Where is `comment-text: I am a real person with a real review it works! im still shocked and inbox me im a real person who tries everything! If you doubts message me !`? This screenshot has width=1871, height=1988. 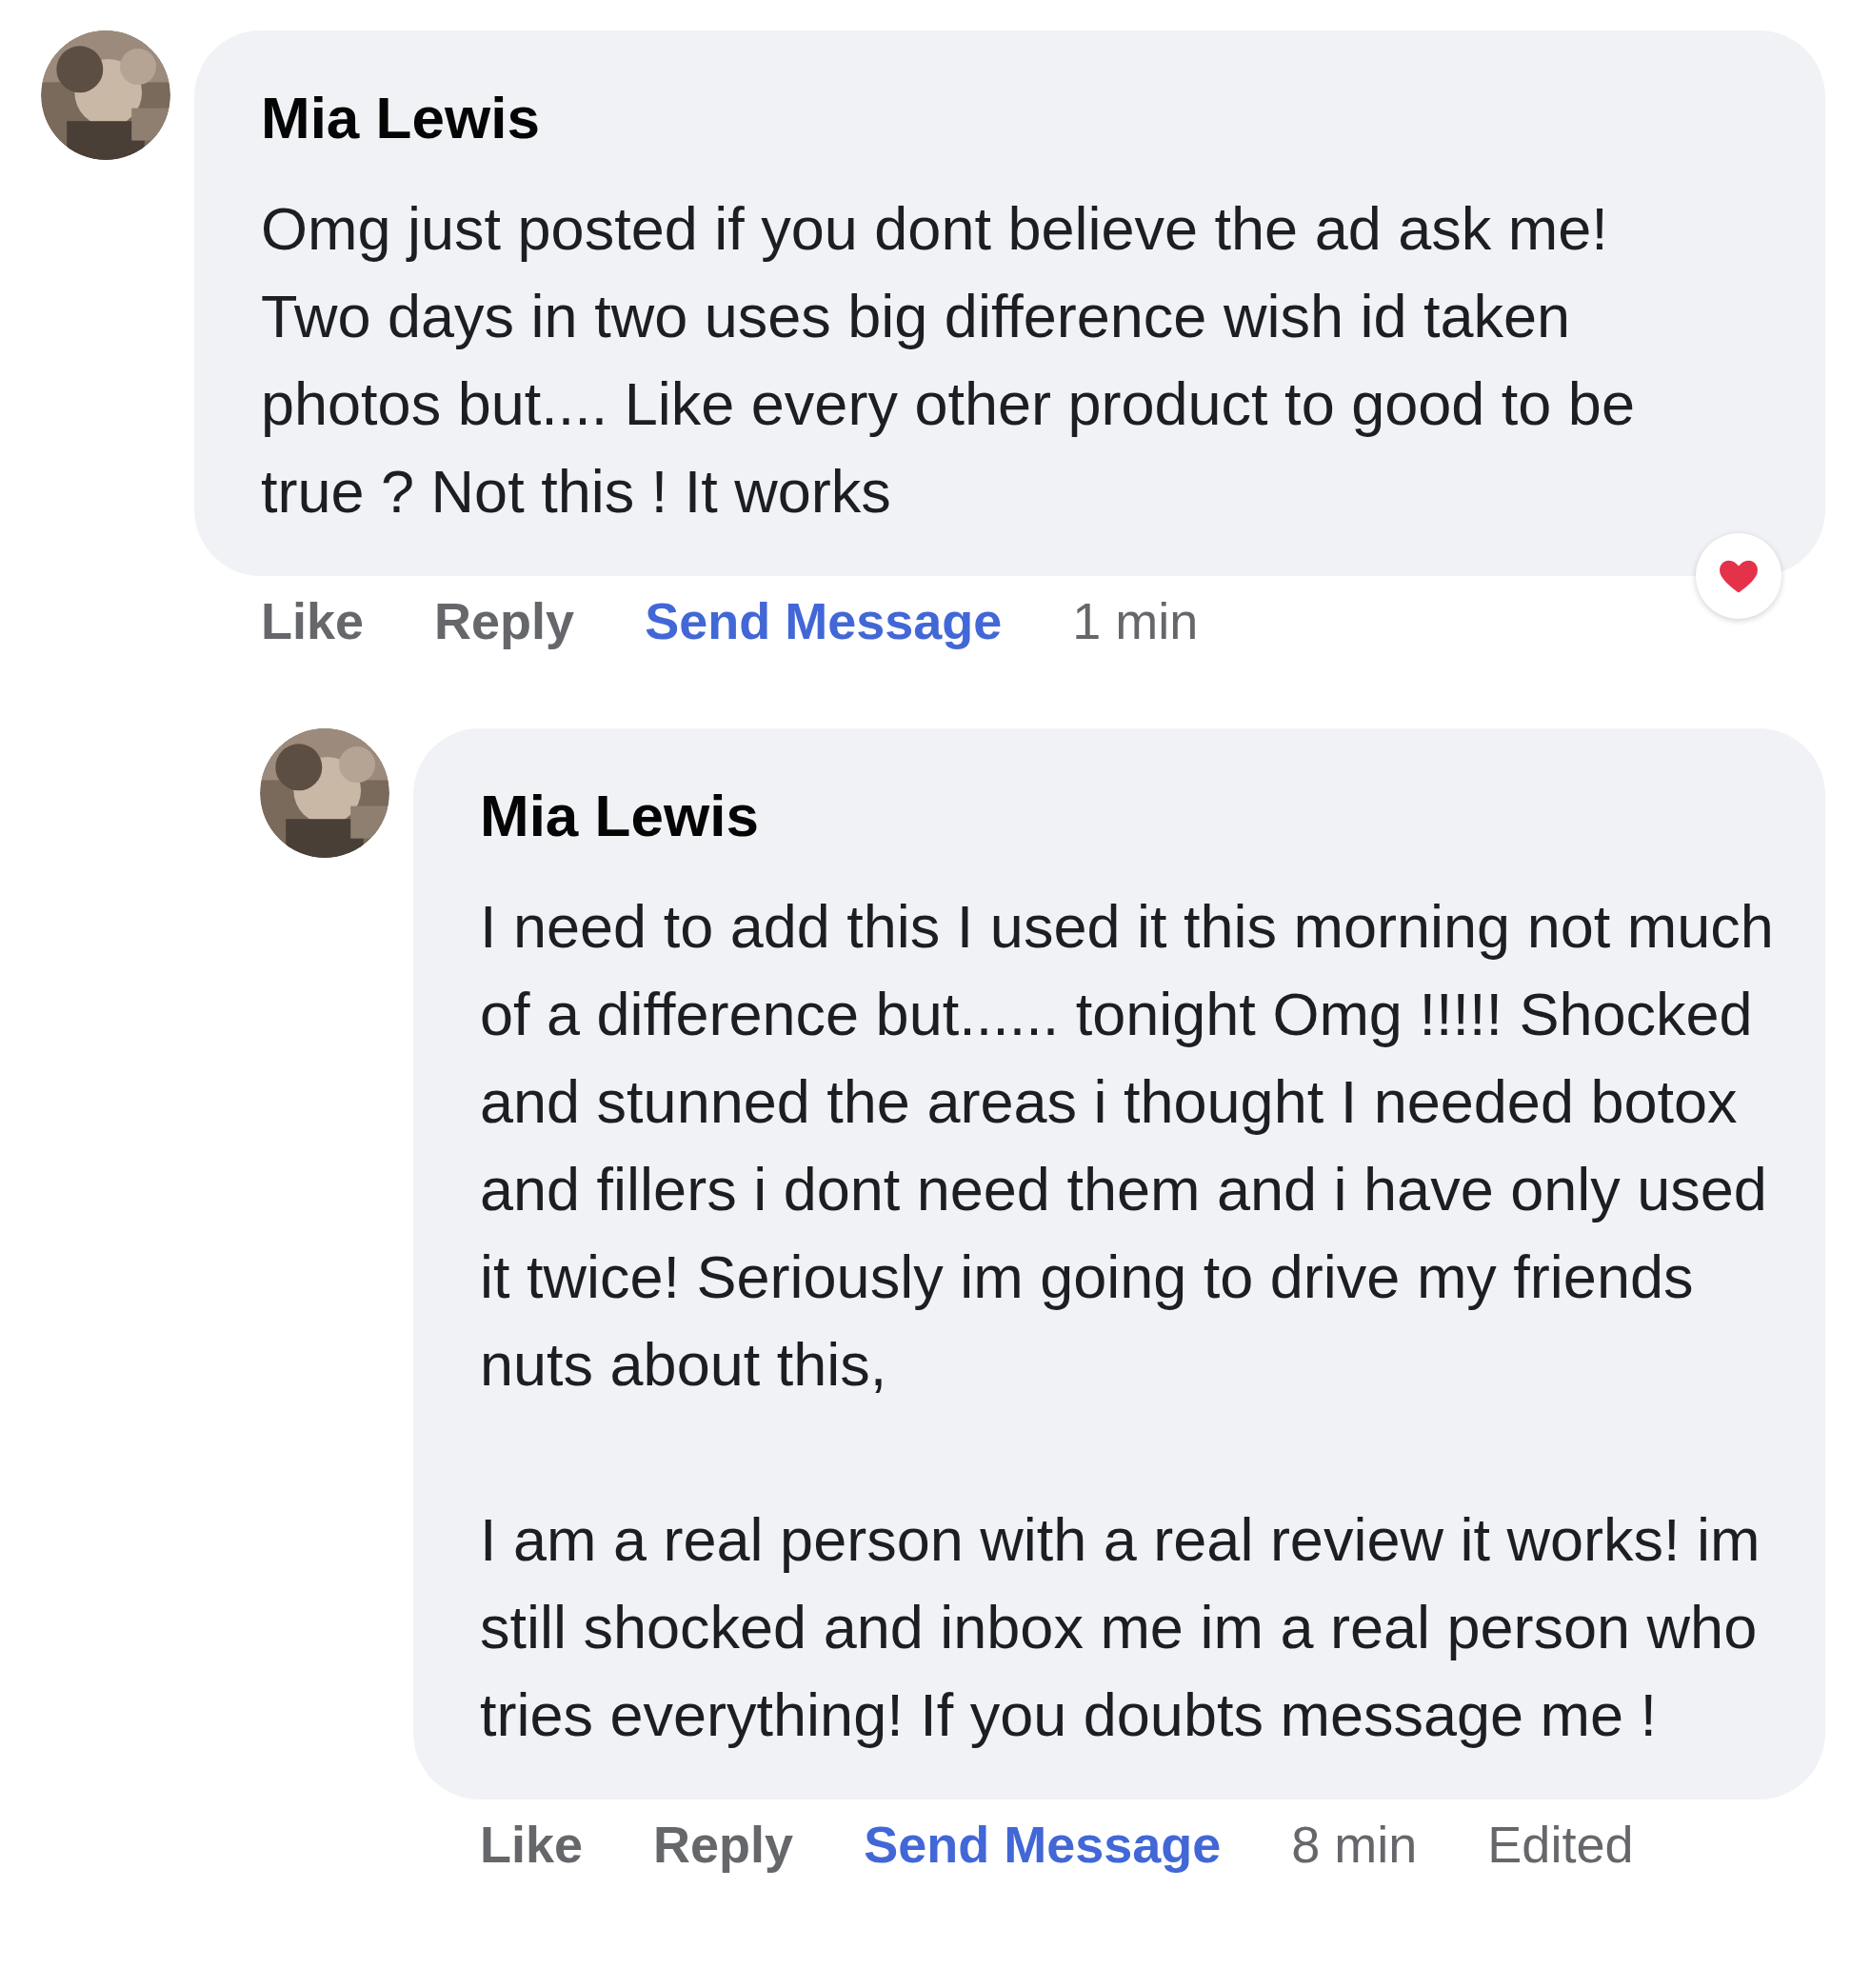 comment-text: I am a real person with a real review it works! im still shocked and inbox me im a real person who tries everything! If you doubts message me ! is located at coordinates (1121, 1627).